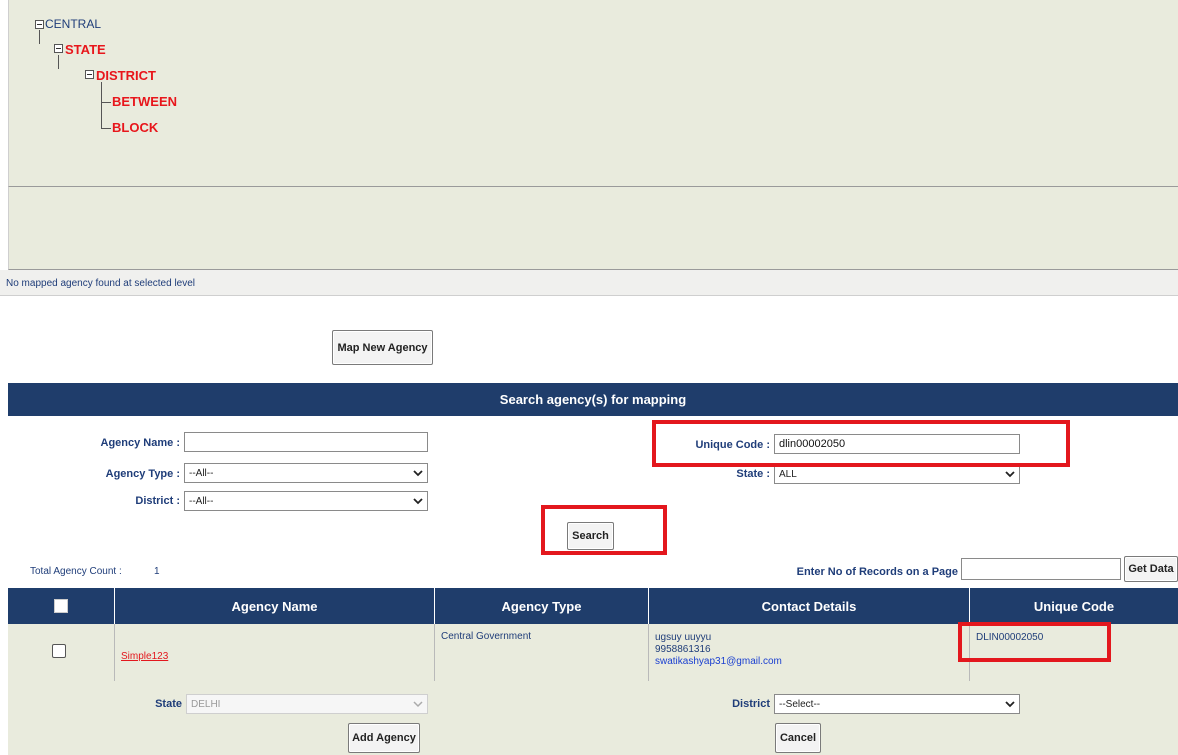 The width and height of the screenshot is (1178, 755). Describe the element at coordinates (168, 704) in the screenshot. I see `bottom-state-label: State` at that location.